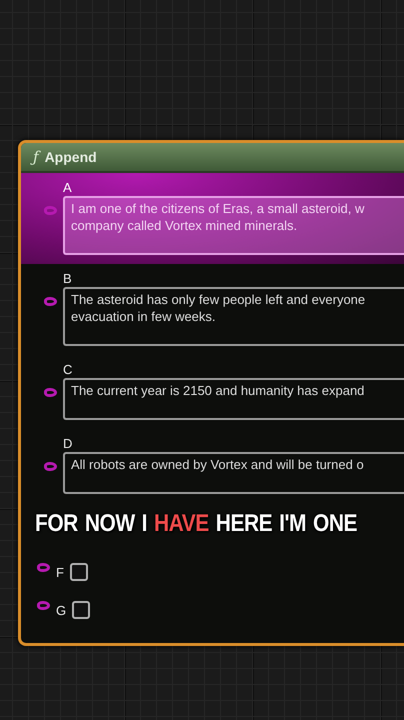 The image size is (404, 720). What do you see at coordinates (292, 524) in the screenshot?
I see `caption-word: I'M` at bounding box center [292, 524].